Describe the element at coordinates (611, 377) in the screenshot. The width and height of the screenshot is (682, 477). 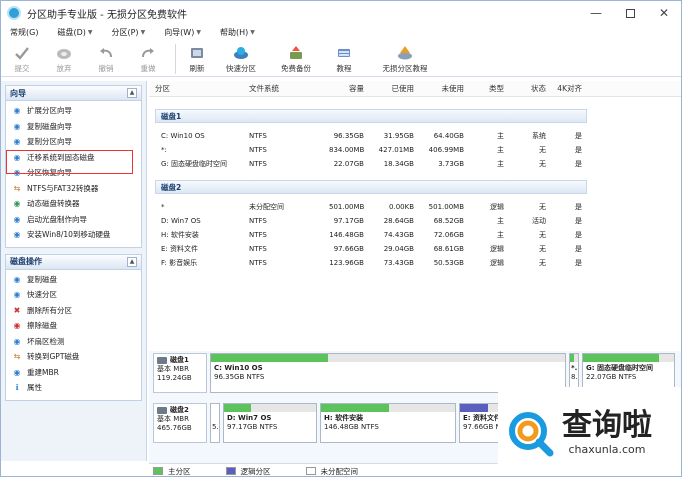
I see `partition-size: 22.07GB NTFS` at that location.